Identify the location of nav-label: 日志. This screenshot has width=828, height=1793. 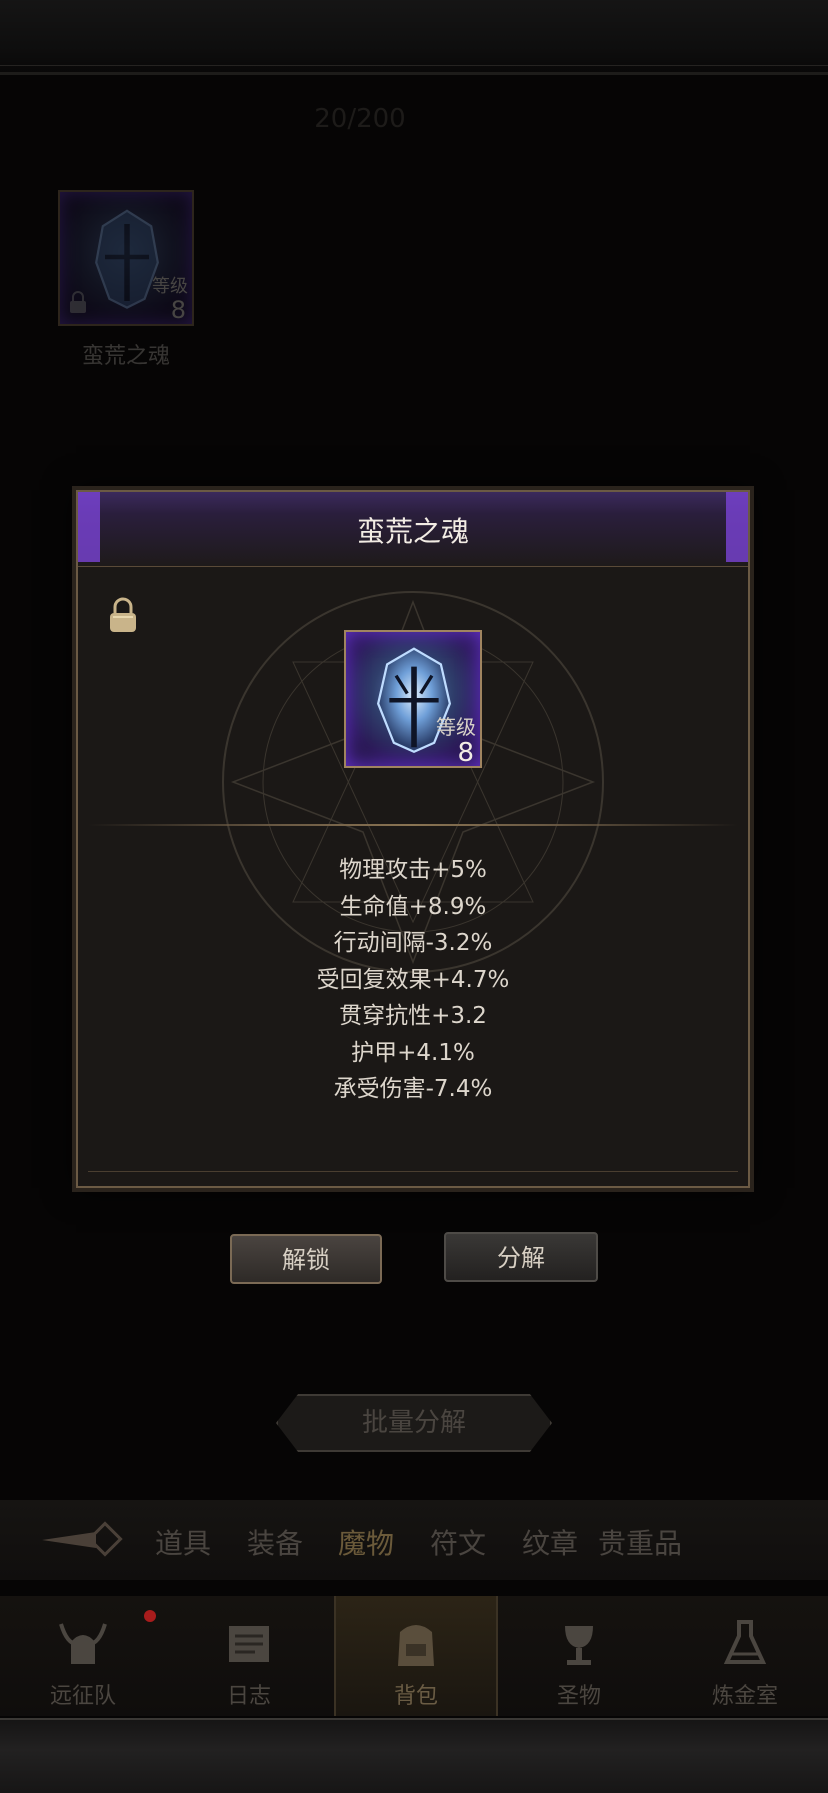
(248, 1696).